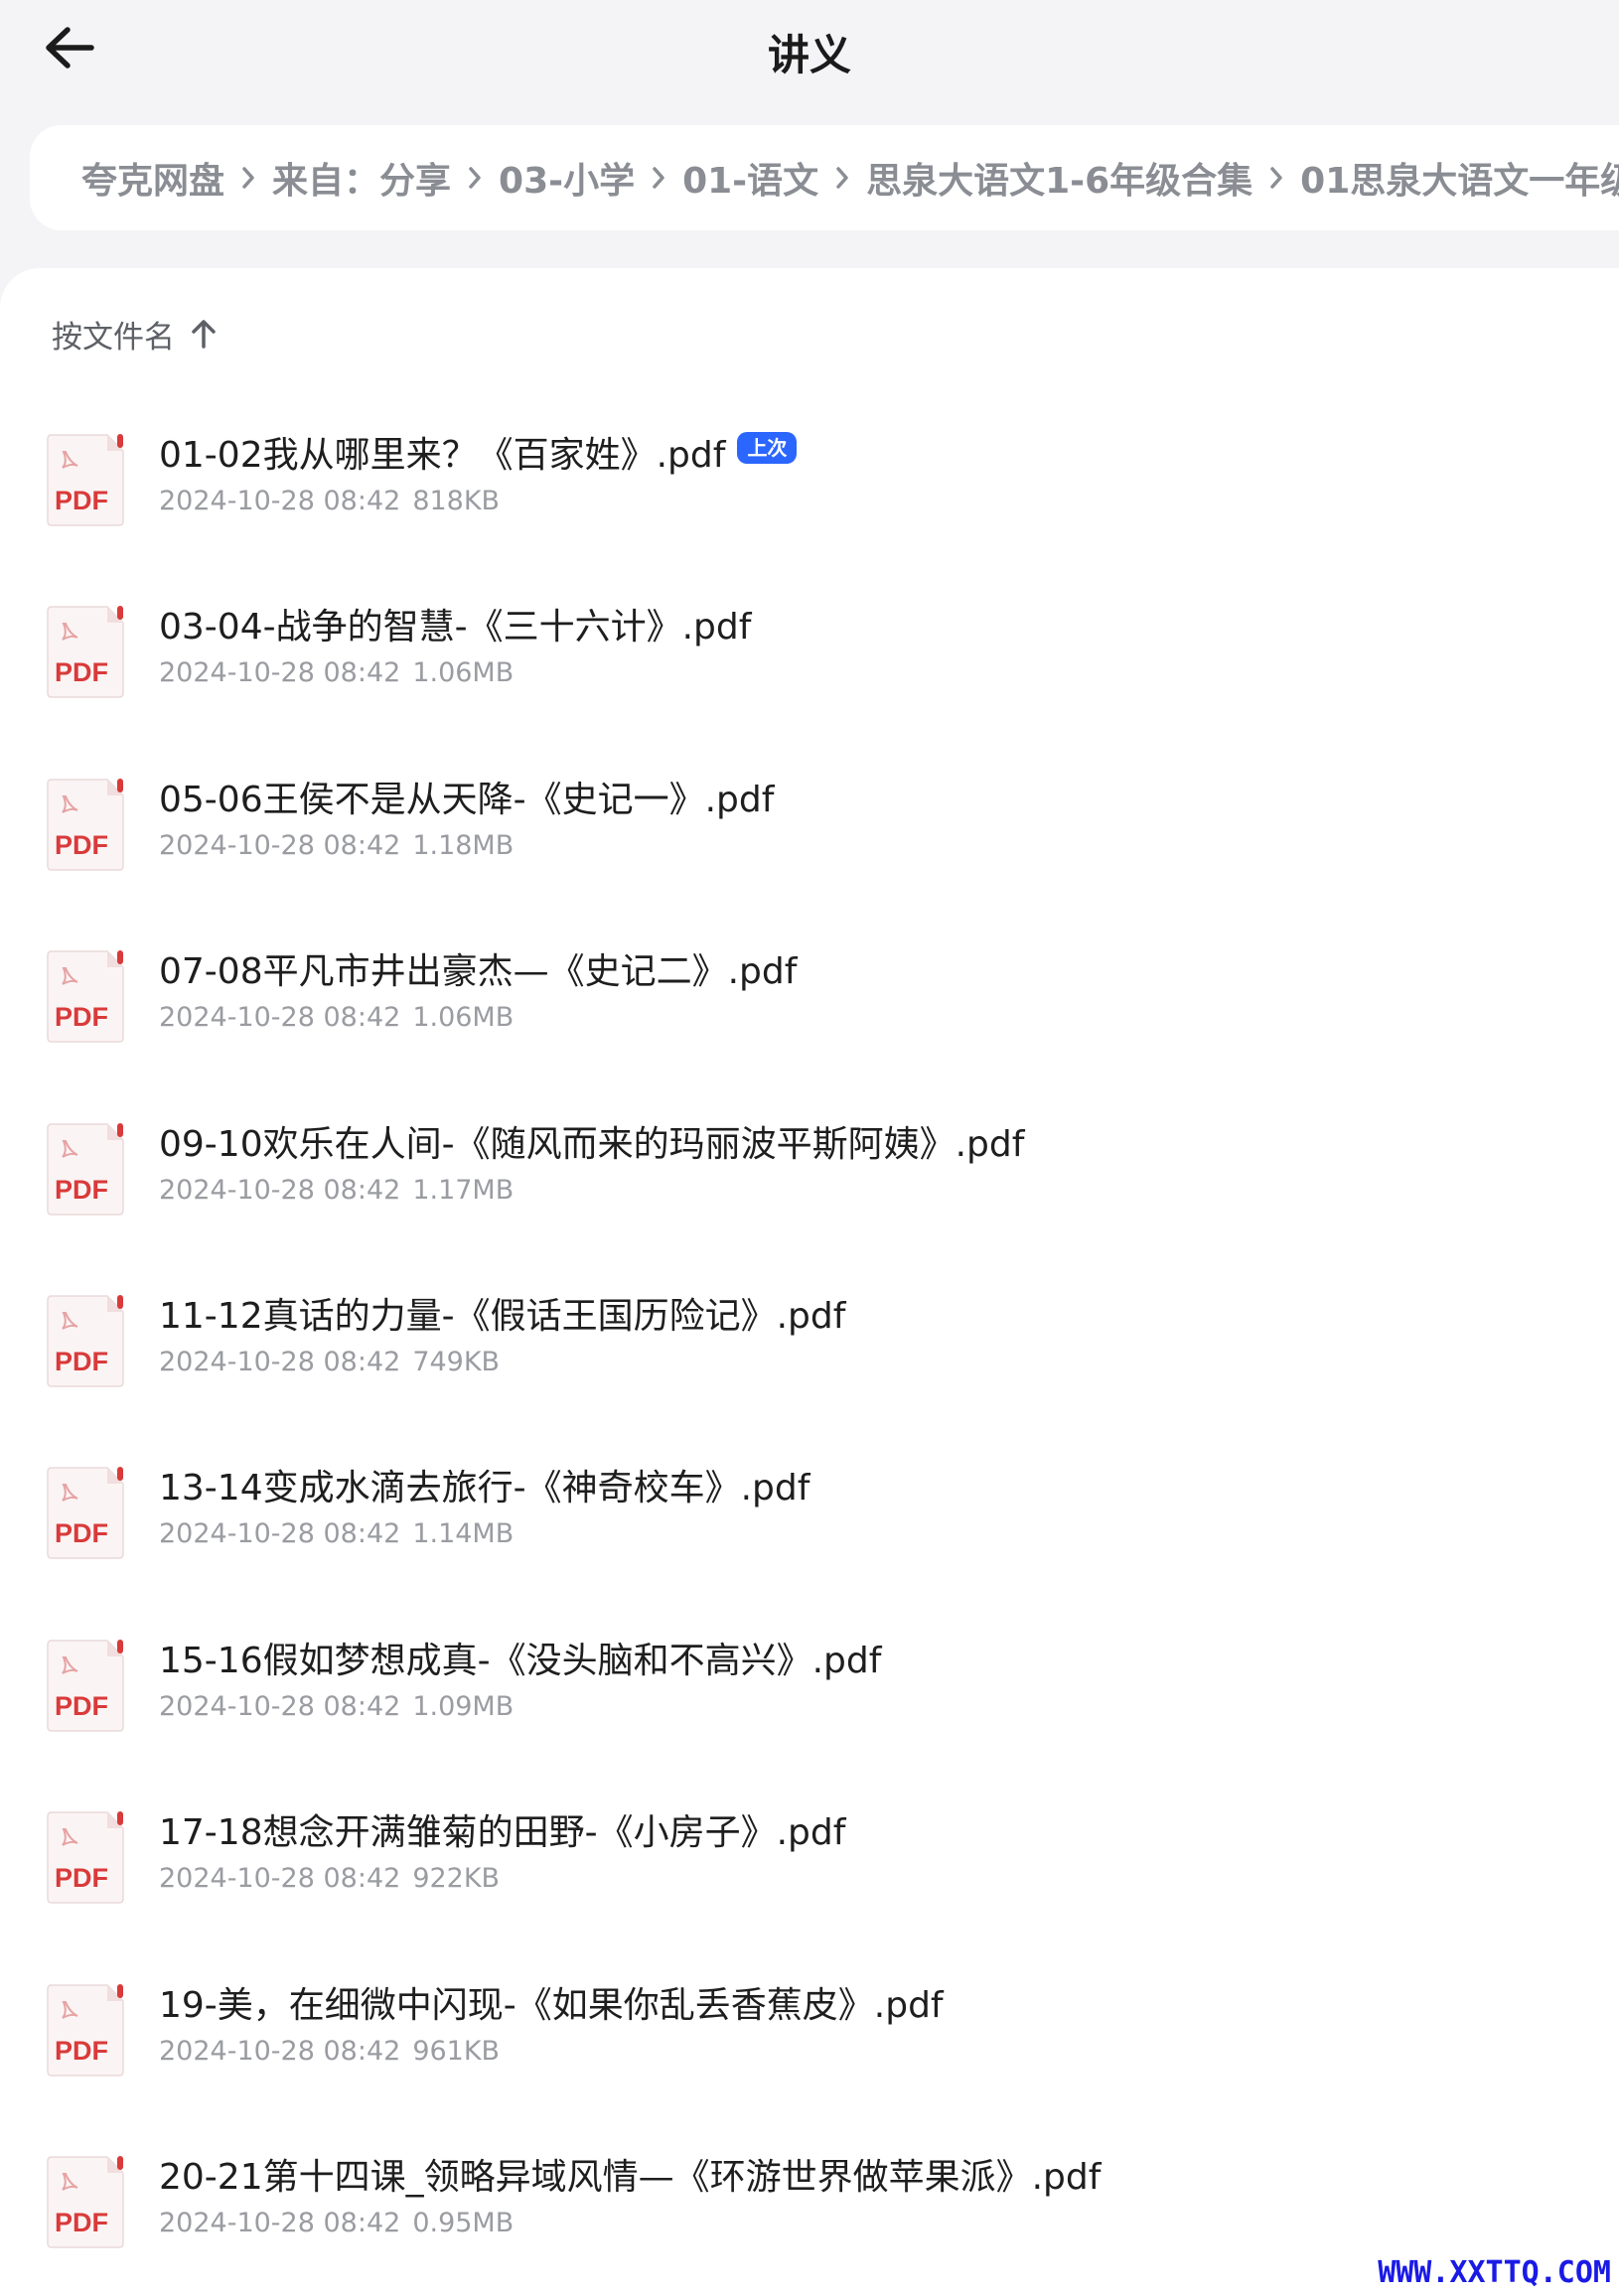 The width and height of the screenshot is (1619, 2296). What do you see at coordinates (1059, 178) in the screenshot?
I see `breadcrumb-item: 思泉大语文1-6年级合集` at bounding box center [1059, 178].